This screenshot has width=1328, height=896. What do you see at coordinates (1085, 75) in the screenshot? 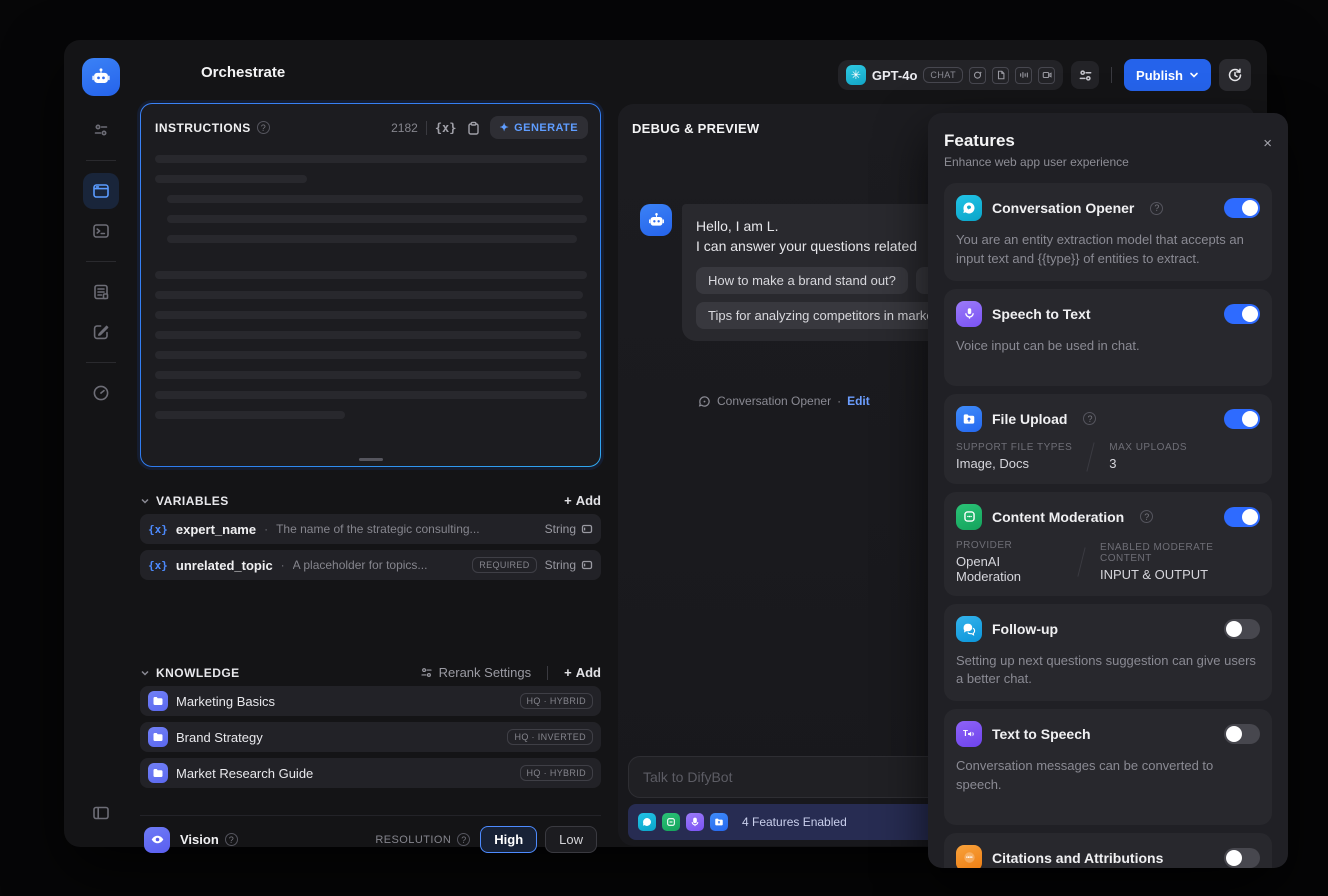
I see `model-parameters-icon` at bounding box center [1085, 75].